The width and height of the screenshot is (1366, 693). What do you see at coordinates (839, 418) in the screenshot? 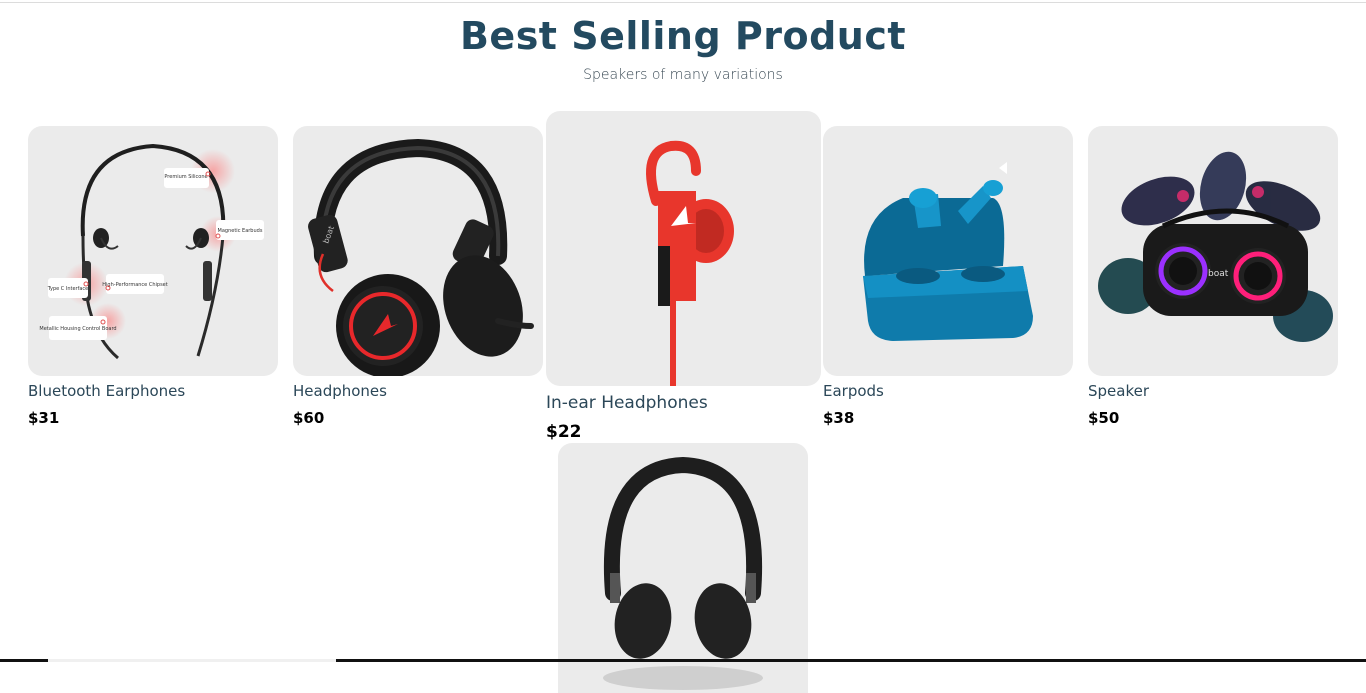
I see `product-price: $38` at bounding box center [839, 418].